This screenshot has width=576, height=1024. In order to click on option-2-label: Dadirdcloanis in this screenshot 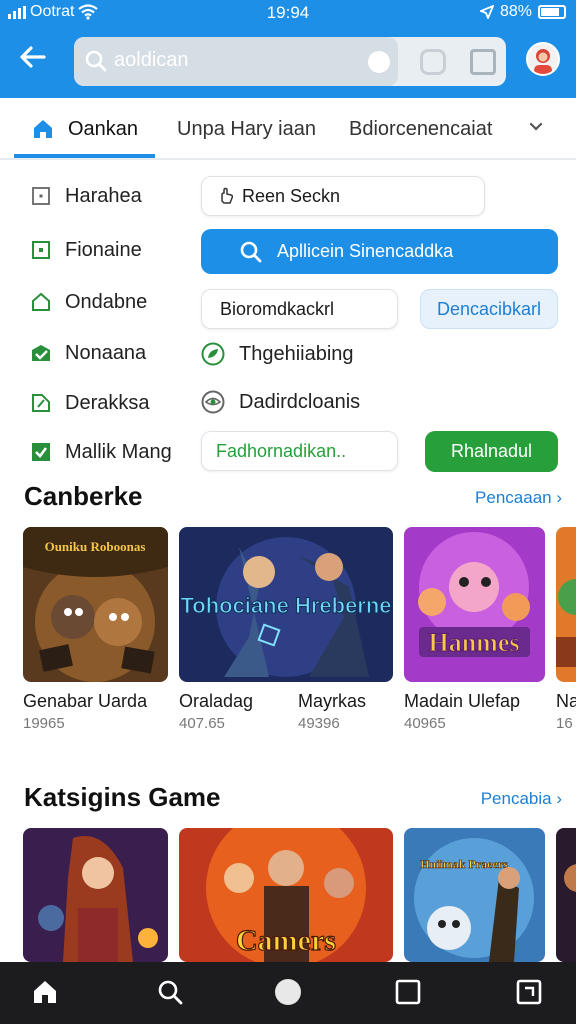, I will do `click(300, 401)`.